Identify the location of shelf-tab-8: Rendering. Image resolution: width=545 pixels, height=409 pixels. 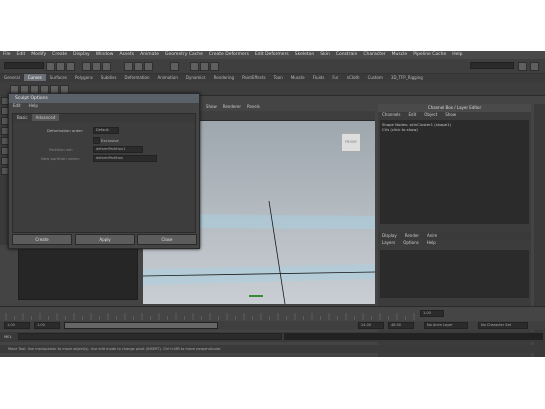
(224, 77).